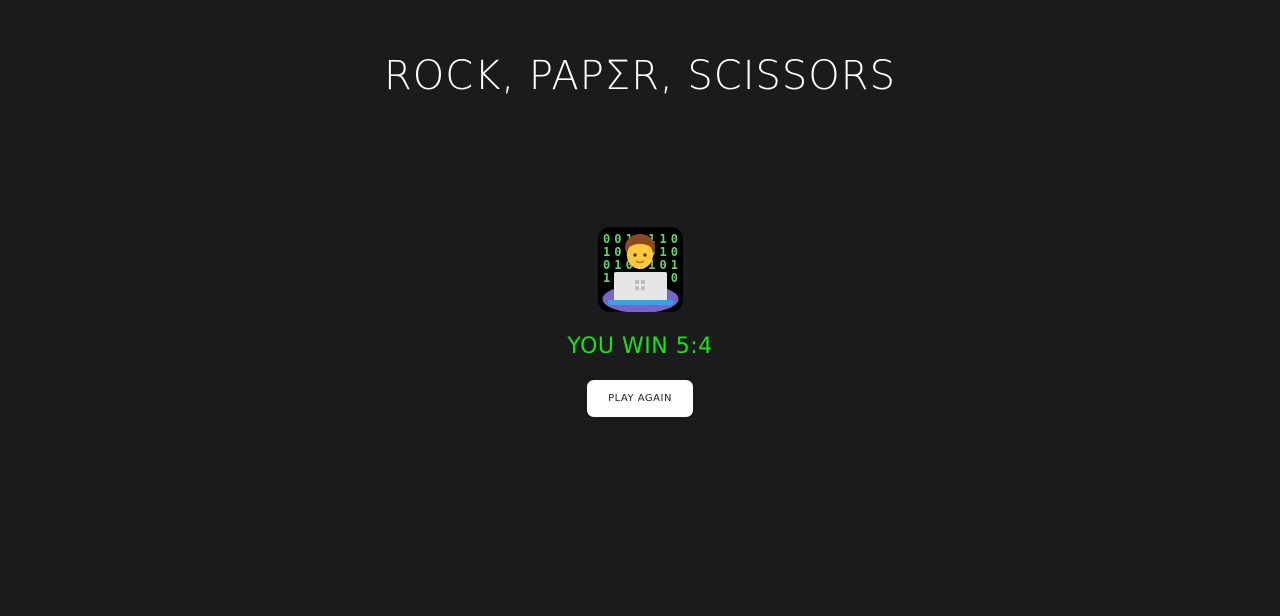  Describe the element at coordinates (640, 76) in the screenshot. I see `game-title: ROCK, PAPΣR, SCISSORS` at that location.